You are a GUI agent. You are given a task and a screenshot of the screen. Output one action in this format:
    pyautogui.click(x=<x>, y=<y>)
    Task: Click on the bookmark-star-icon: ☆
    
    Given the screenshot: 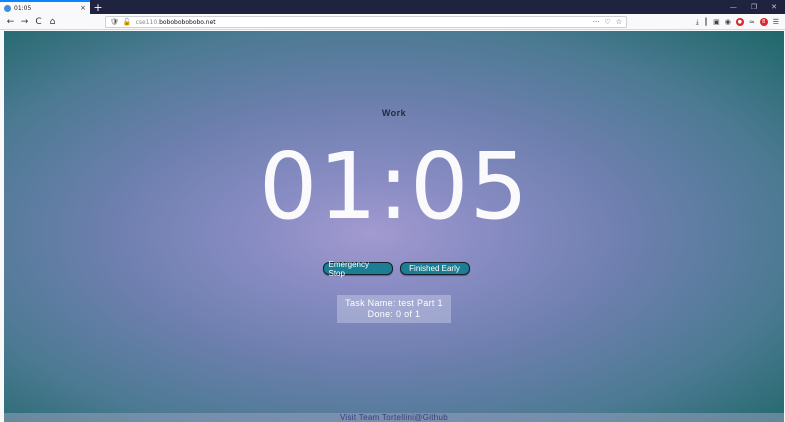 What is the action you would take?
    pyautogui.click(x=619, y=22)
    